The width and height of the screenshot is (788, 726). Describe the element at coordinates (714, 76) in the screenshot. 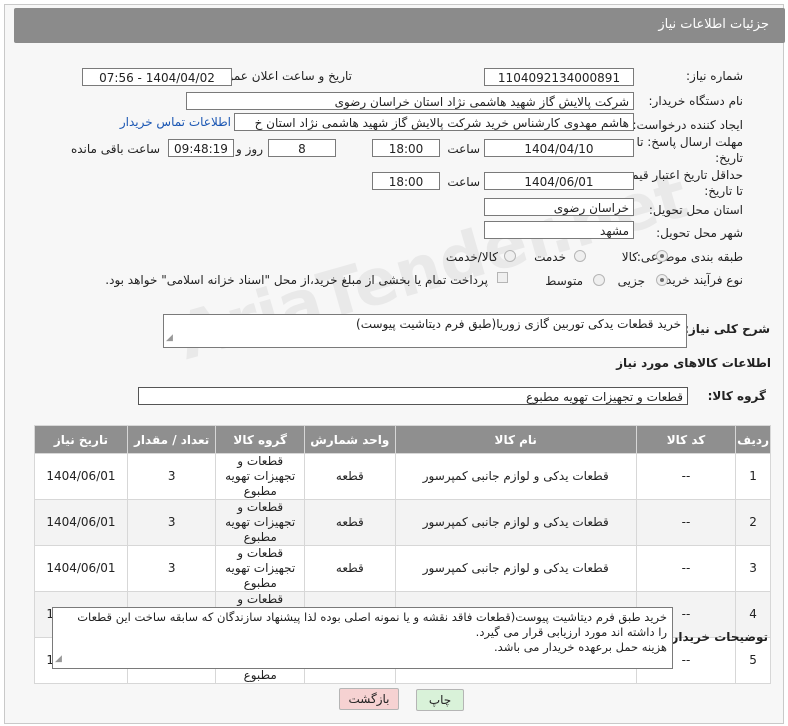

I see `need-number-label: شماره نیاز:` at that location.